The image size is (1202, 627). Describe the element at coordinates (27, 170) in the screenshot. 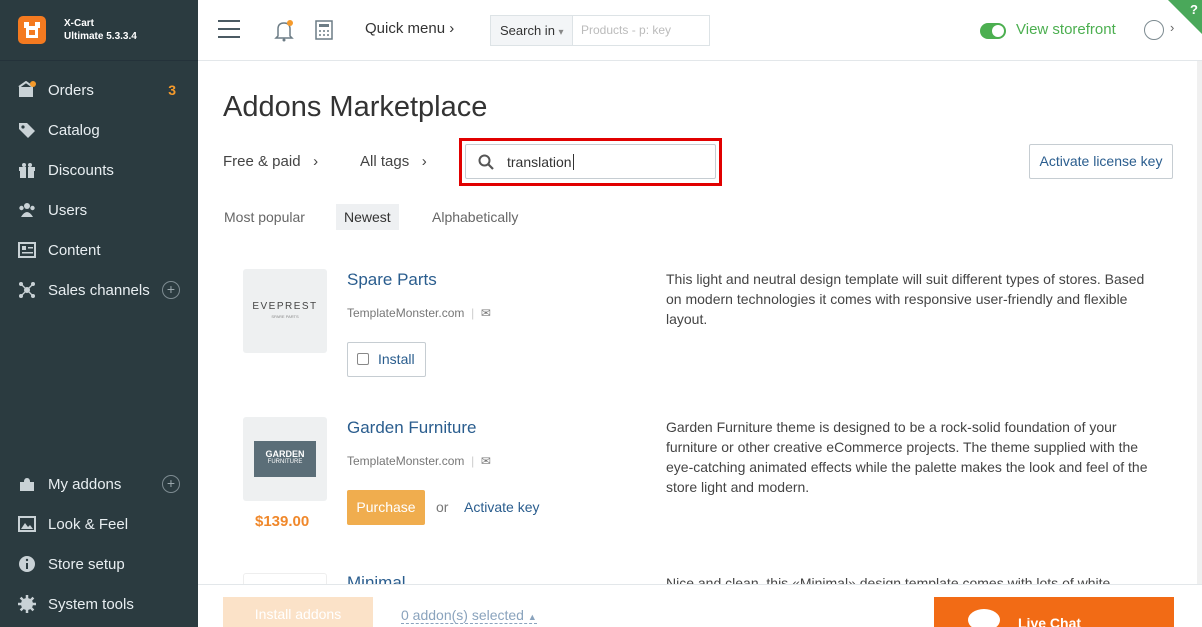

I see `gift-icon` at that location.